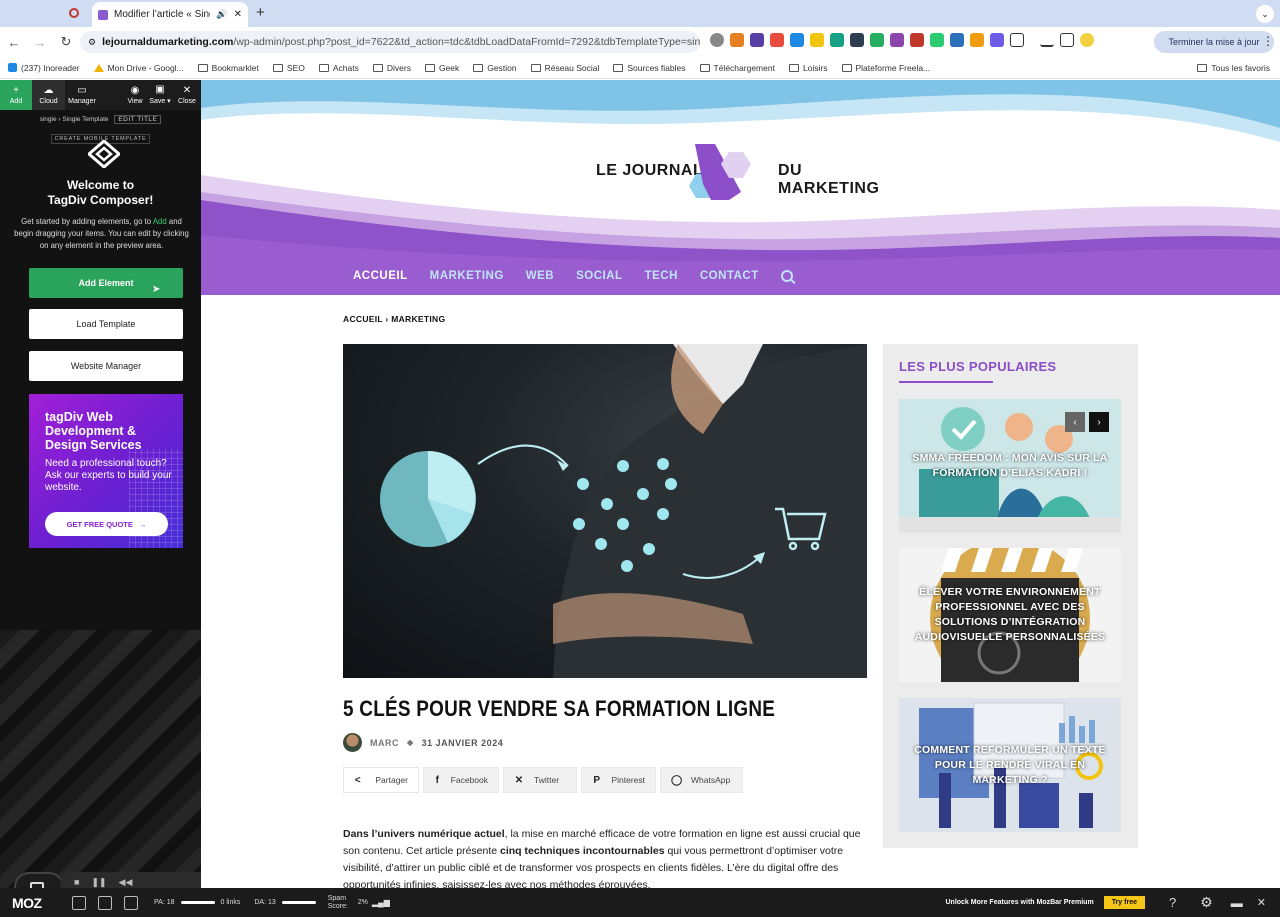  I want to click on rewind-icon: ◀◀, so click(126, 882).